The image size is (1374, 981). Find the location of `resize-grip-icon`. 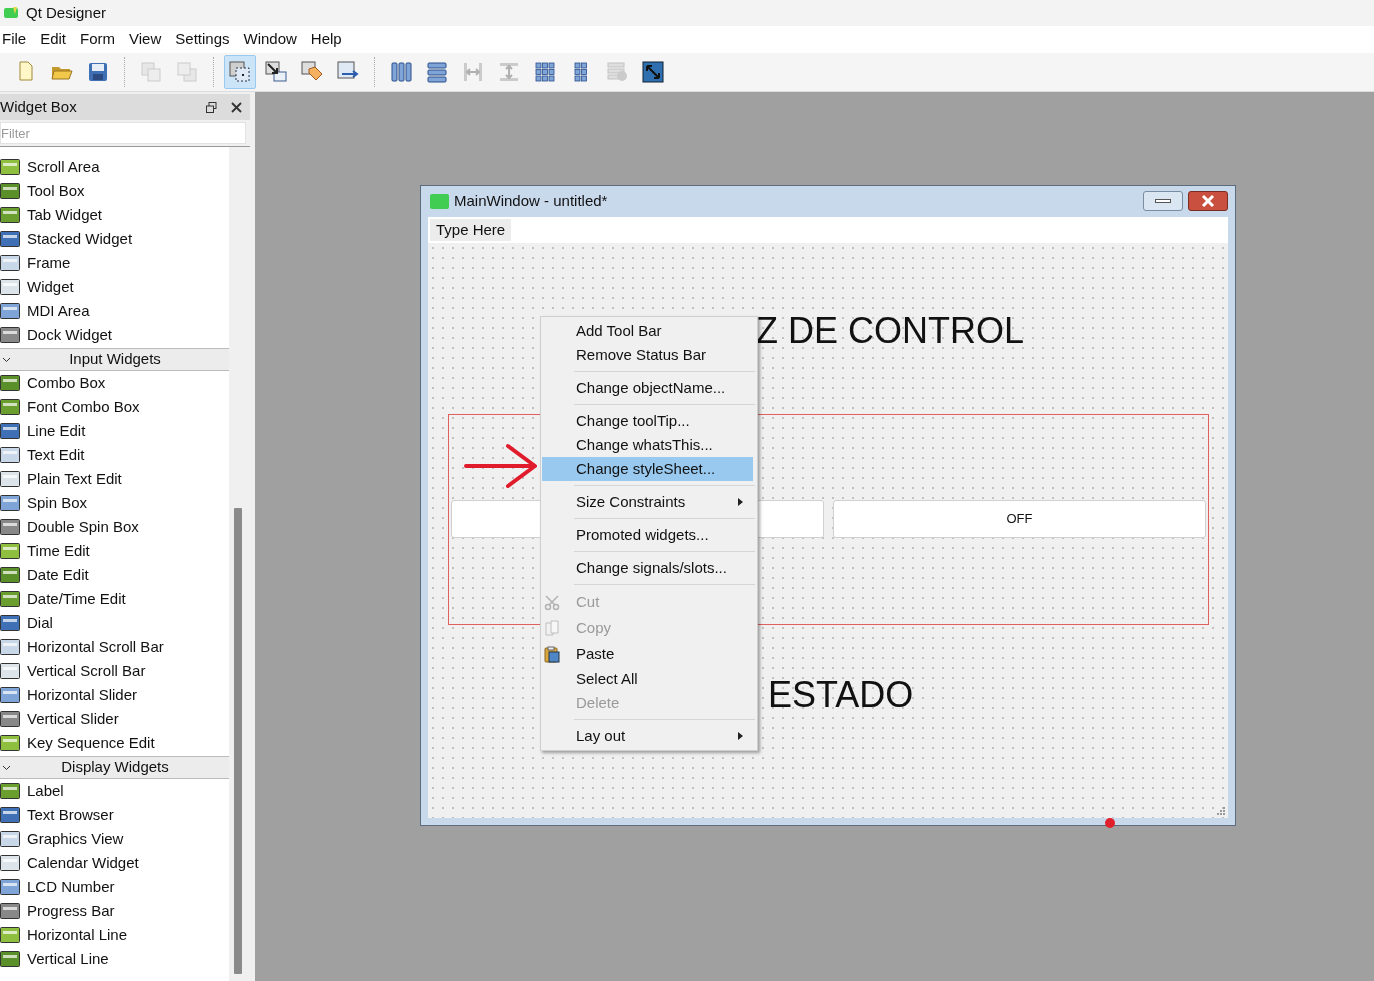

resize-grip-icon is located at coordinates (1220, 810).